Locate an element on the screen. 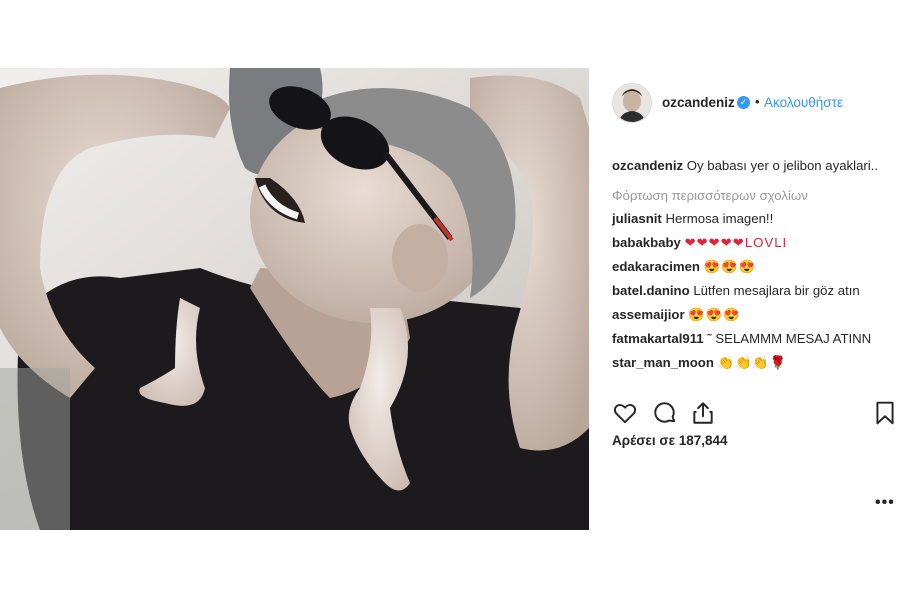 This screenshot has height=600, width=900. comment-item: fatmakartal911 ˜ SELAMMM MESAJ ATINN is located at coordinates (752, 339).